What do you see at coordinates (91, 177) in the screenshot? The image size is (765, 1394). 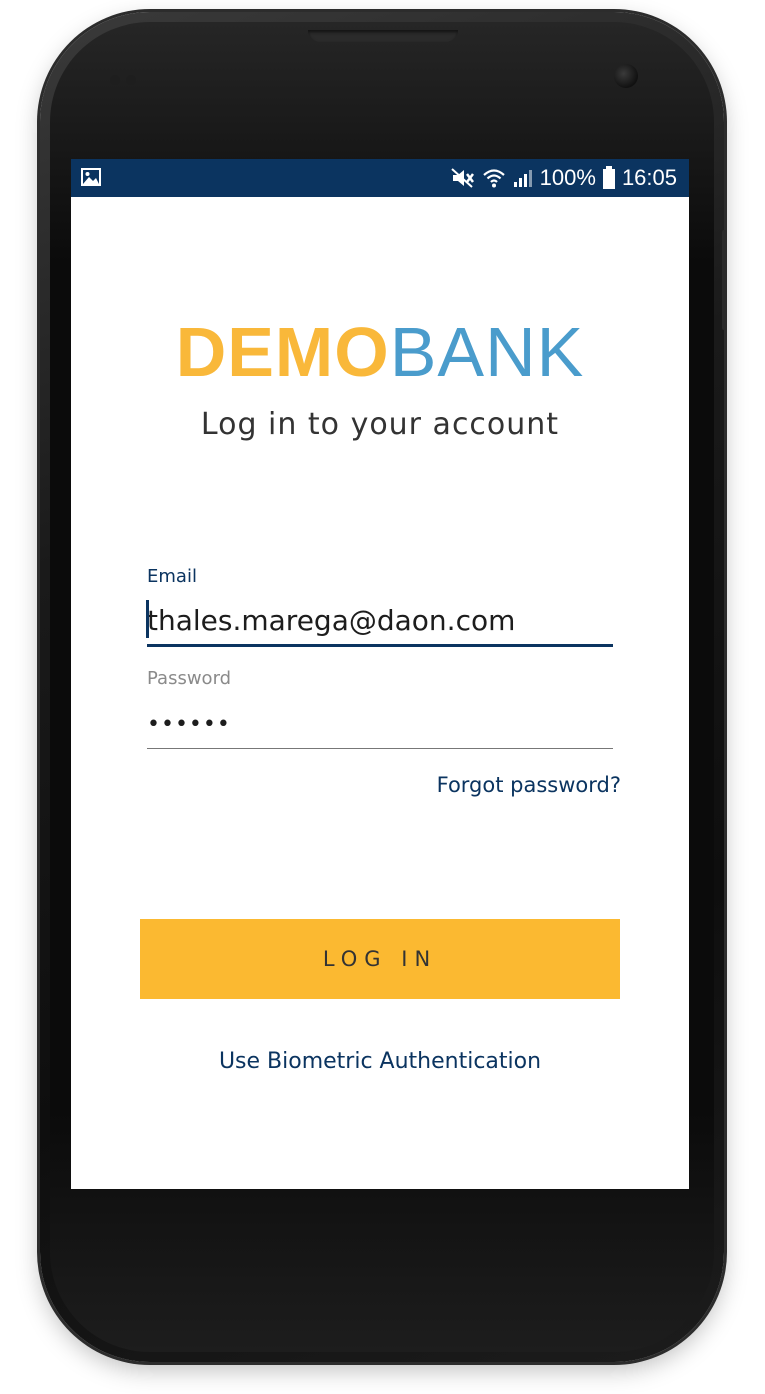 I see `gallery-icon` at bounding box center [91, 177].